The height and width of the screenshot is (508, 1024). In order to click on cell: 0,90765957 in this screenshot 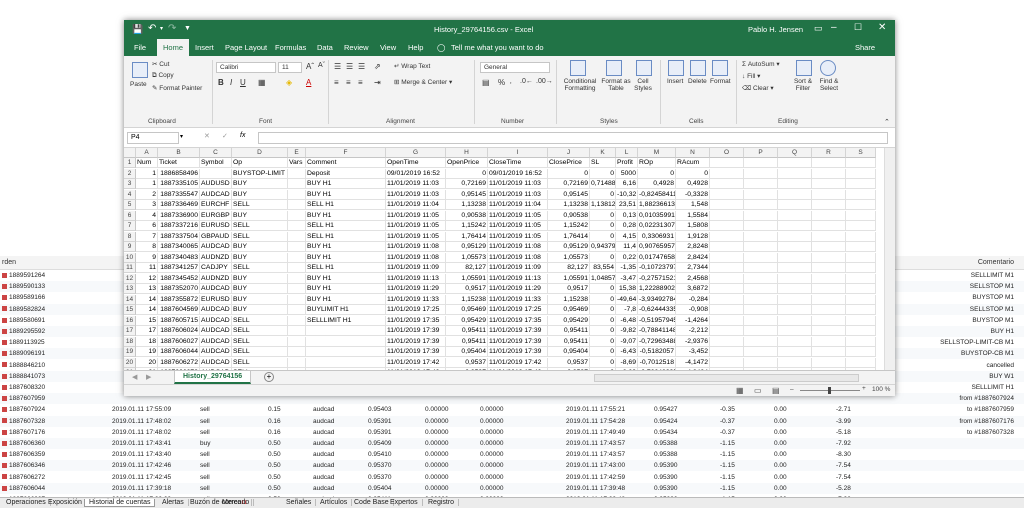, I will do `click(657, 247)`.